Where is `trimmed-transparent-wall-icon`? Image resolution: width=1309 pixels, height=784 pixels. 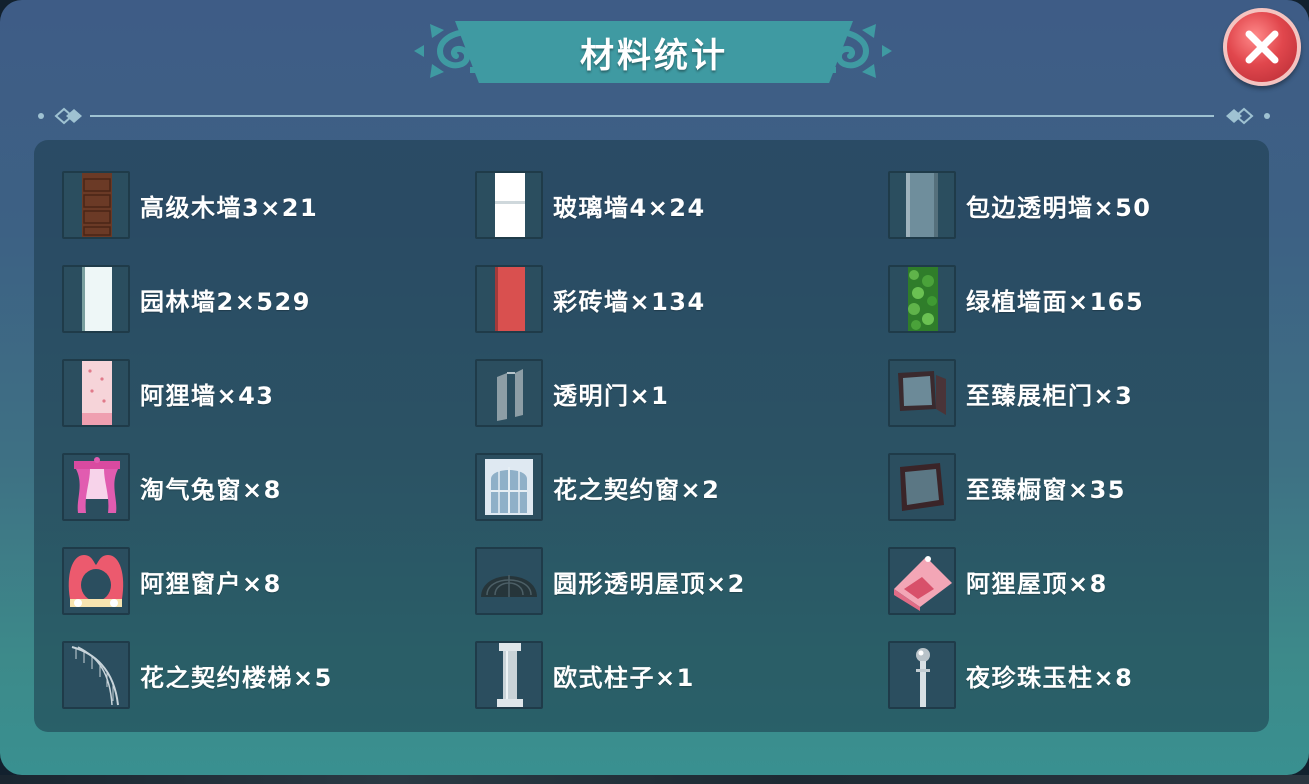 trimmed-transparent-wall-icon is located at coordinates (922, 205).